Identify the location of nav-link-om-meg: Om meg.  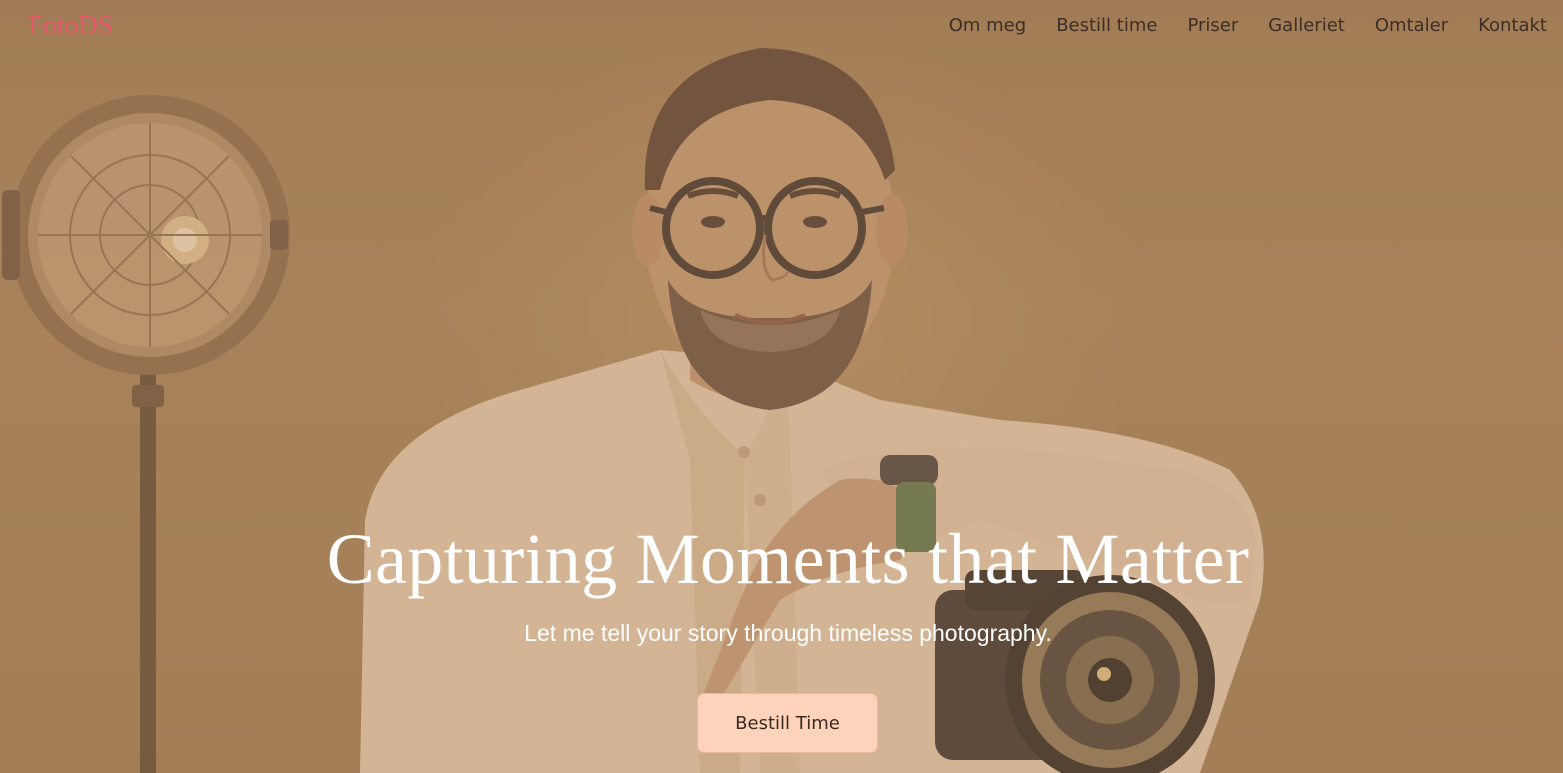
(987, 25).